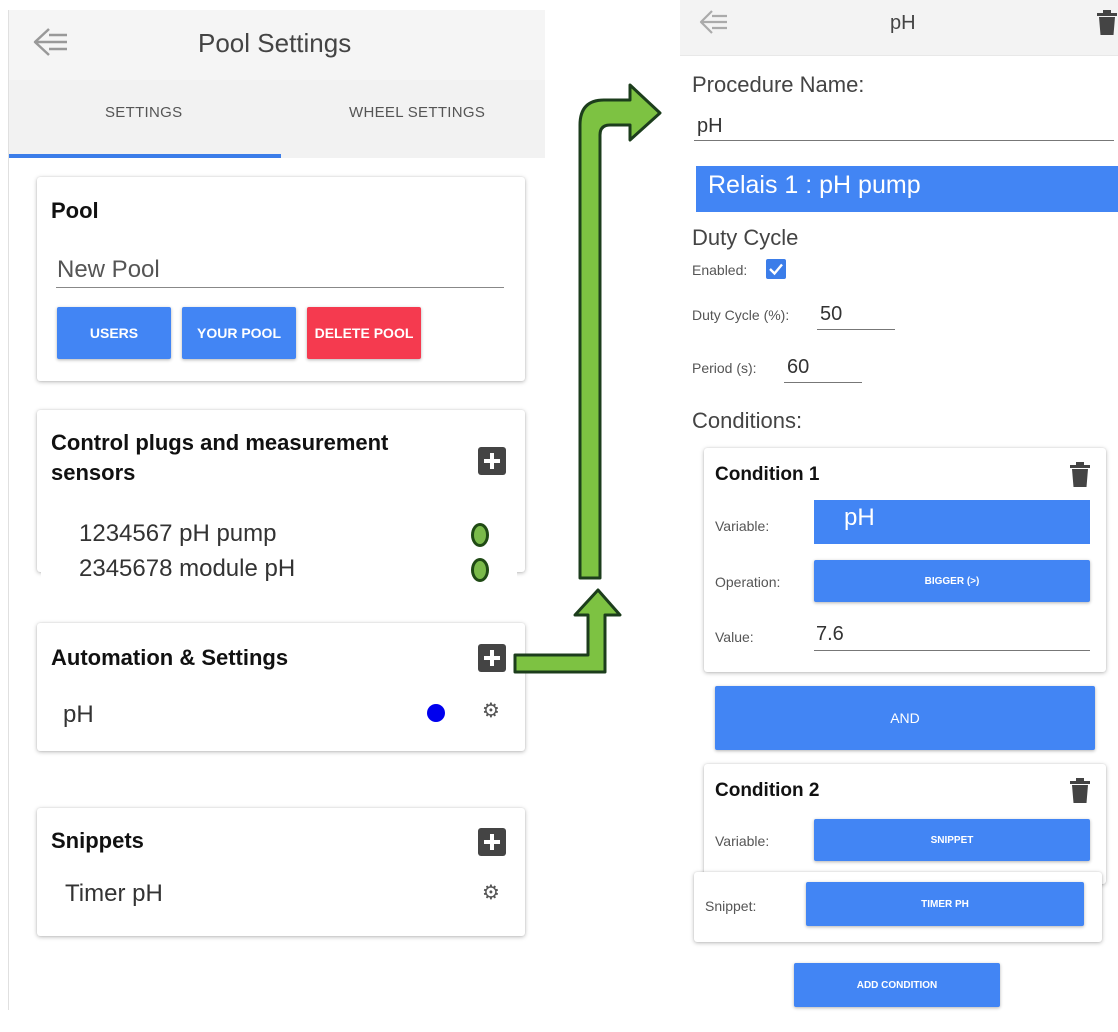 The height and width of the screenshot is (1032, 1118). What do you see at coordinates (587, 378) in the screenshot?
I see `flow-arrow-icon` at bounding box center [587, 378].